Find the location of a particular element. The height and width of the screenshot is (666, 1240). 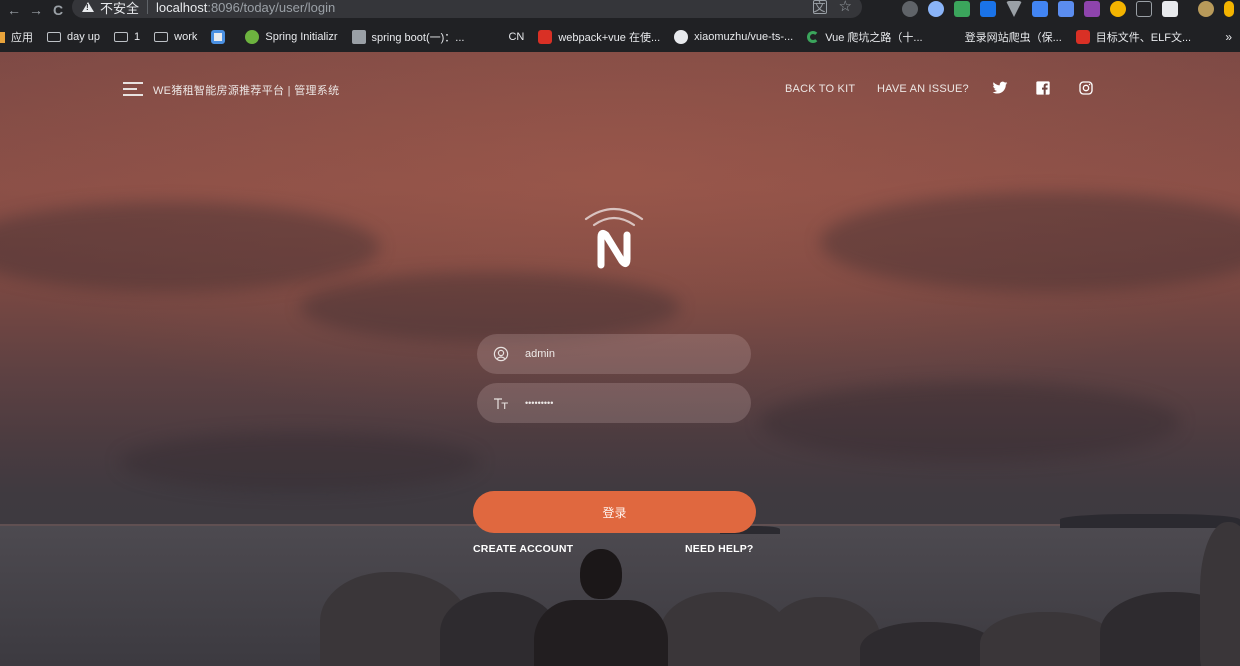

extension-layers-icon is located at coordinates (1066, 9).